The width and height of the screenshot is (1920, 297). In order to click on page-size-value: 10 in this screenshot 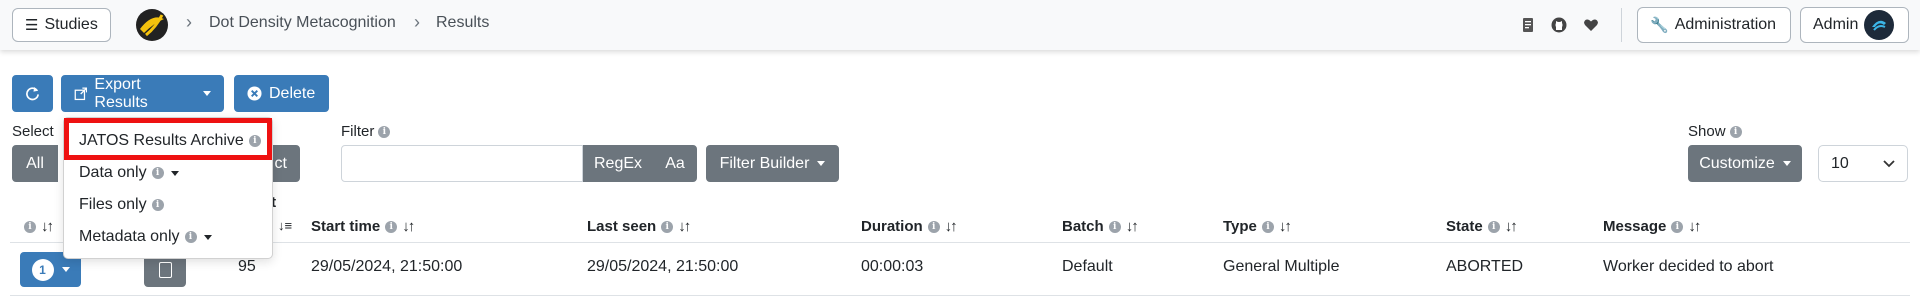, I will do `click(1840, 163)`.